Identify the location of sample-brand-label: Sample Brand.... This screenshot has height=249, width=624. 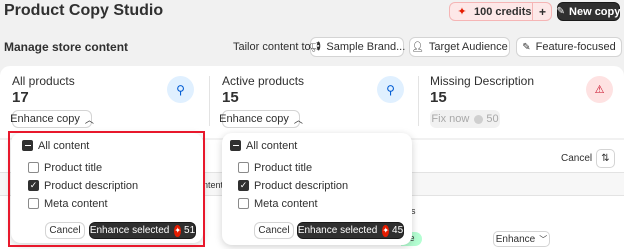
(366, 47).